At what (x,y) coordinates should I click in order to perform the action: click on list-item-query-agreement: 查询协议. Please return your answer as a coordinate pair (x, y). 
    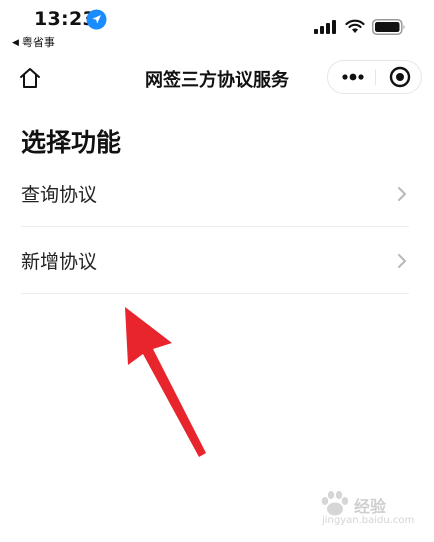
    Looking at the image, I should click on (215, 193).